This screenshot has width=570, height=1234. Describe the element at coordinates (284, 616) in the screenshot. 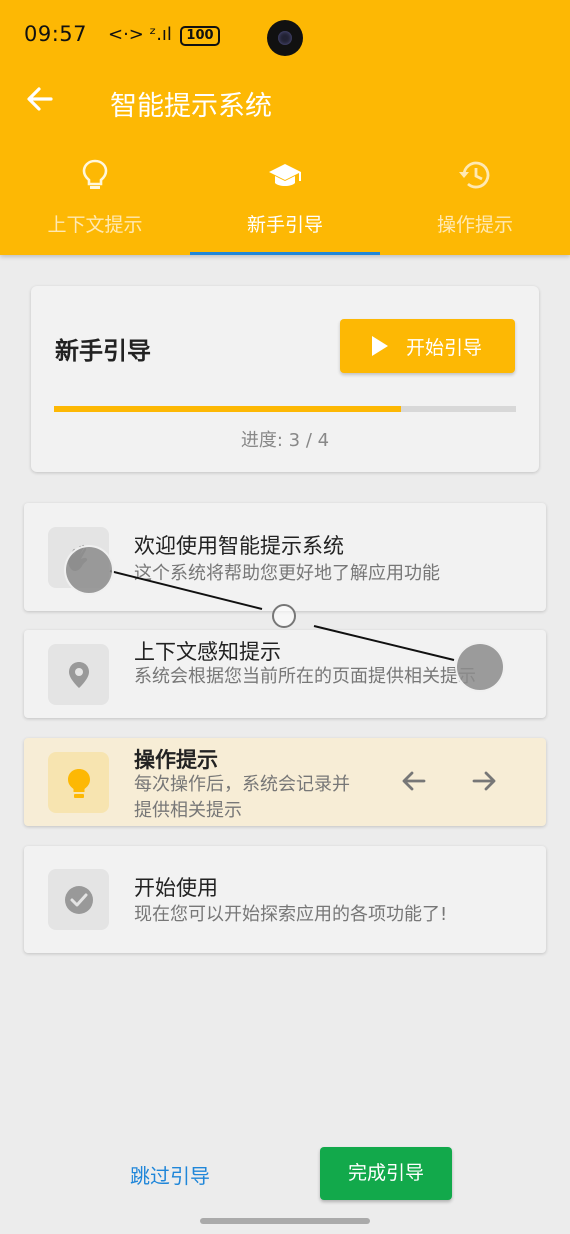

I see `gesture-center-icon` at that location.